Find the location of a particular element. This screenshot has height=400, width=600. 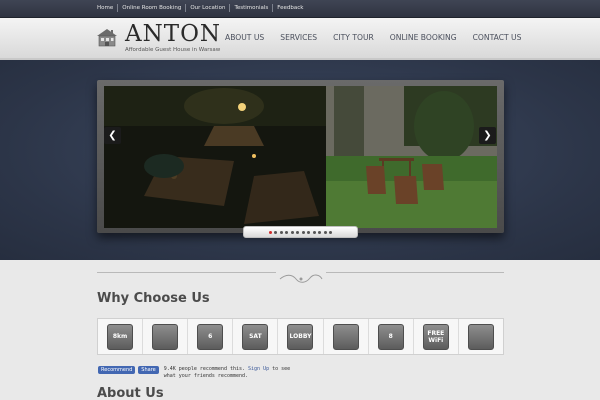

nav-contact-us: CONTACT US is located at coordinates (497, 37).